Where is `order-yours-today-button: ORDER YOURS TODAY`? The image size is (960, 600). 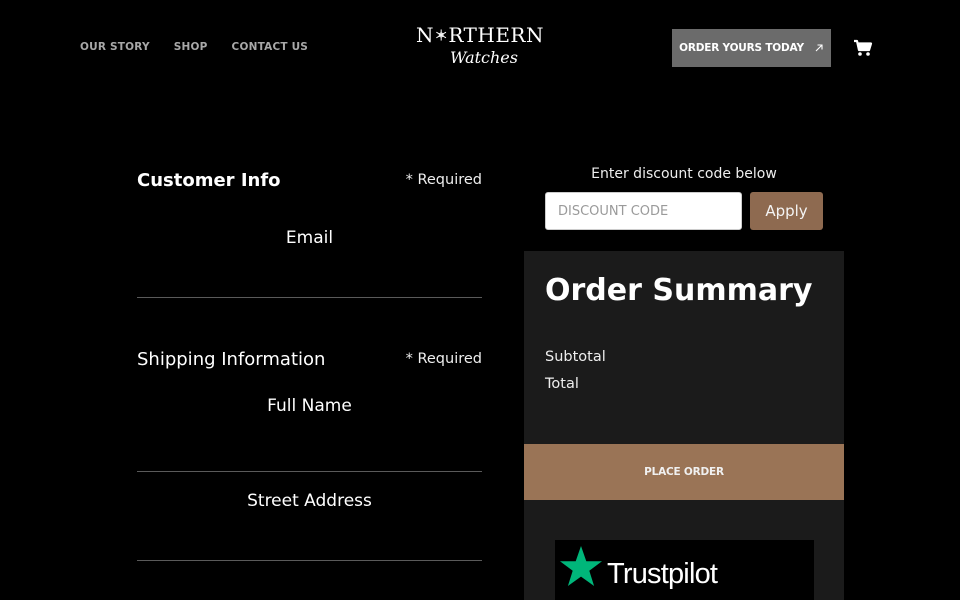 order-yours-today-button: ORDER YOURS TODAY is located at coordinates (751, 48).